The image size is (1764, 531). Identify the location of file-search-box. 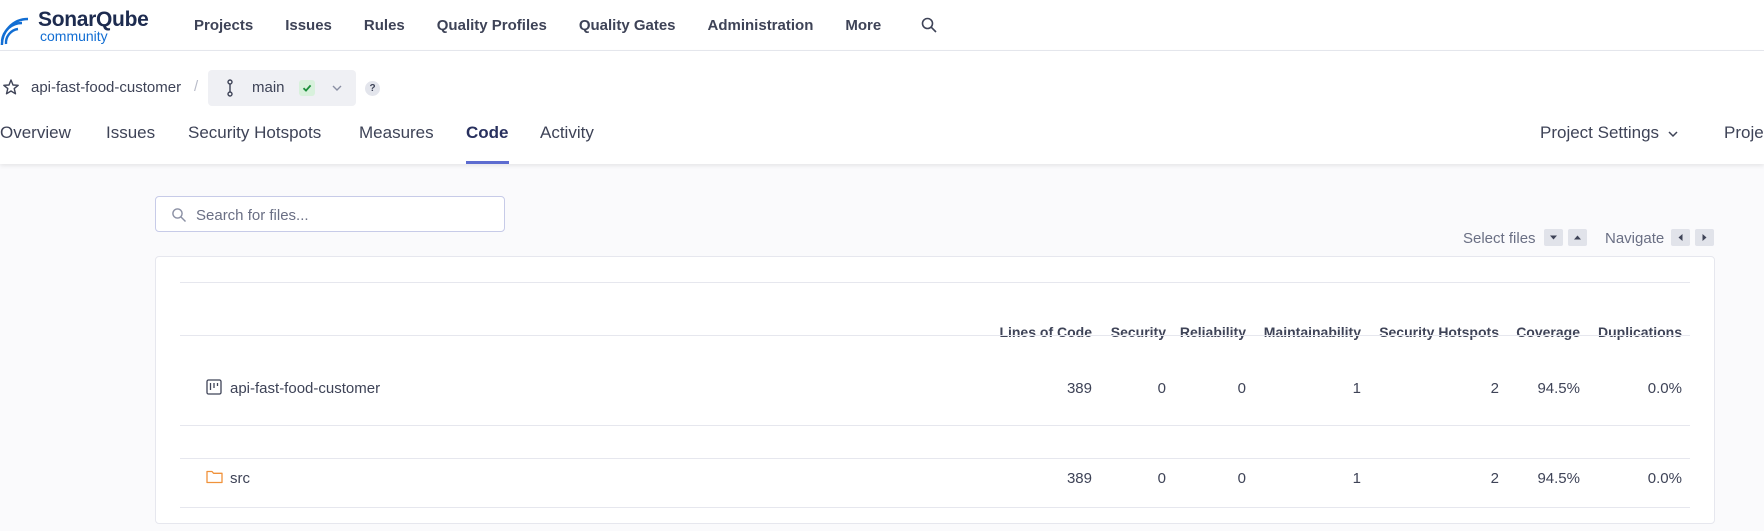
(330, 214).